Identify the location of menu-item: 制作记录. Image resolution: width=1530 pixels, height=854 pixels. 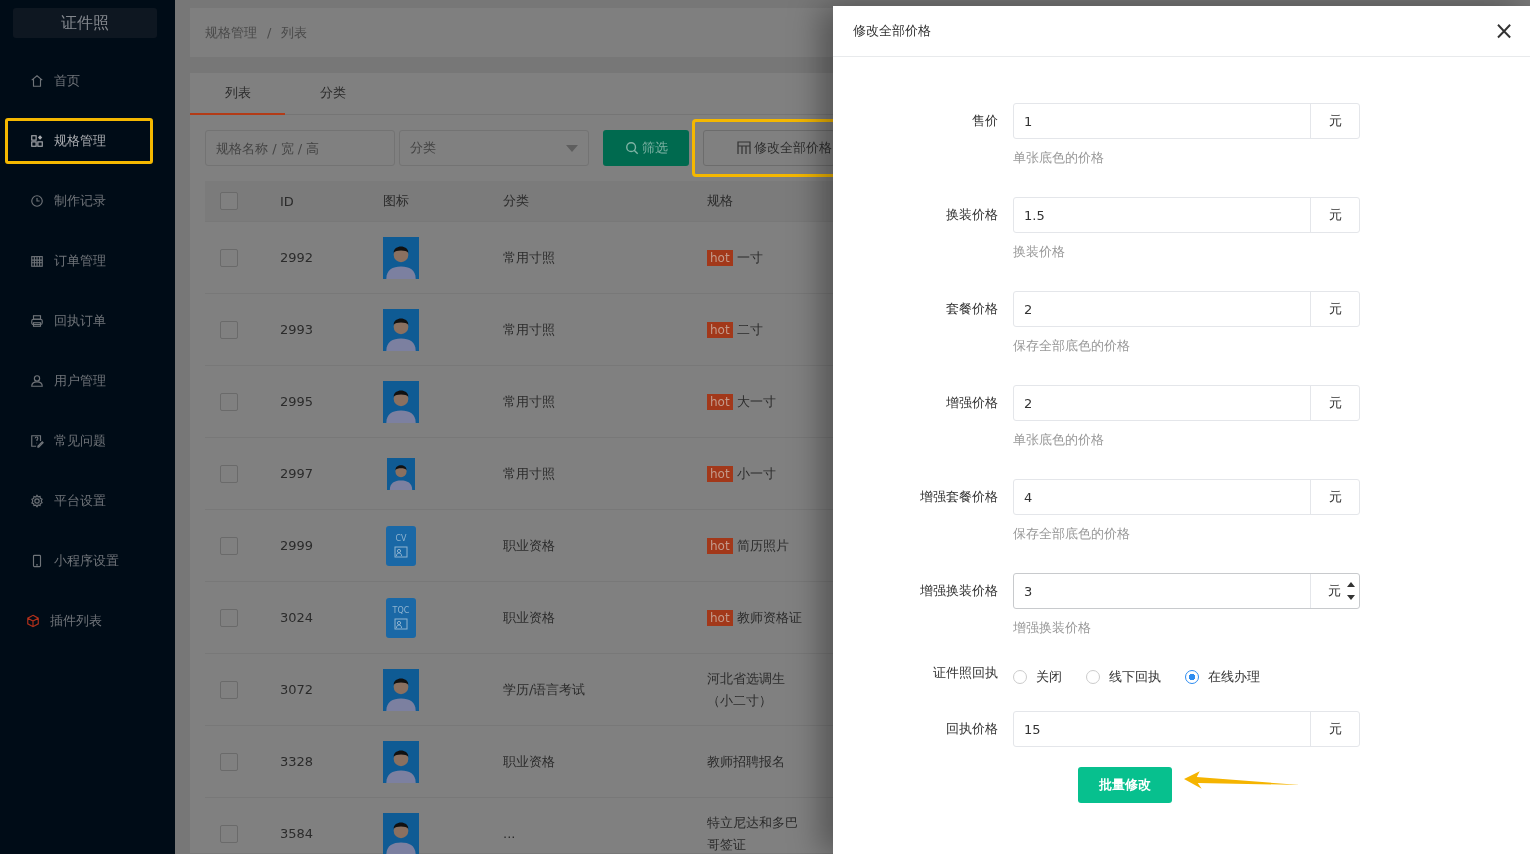
(79, 201).